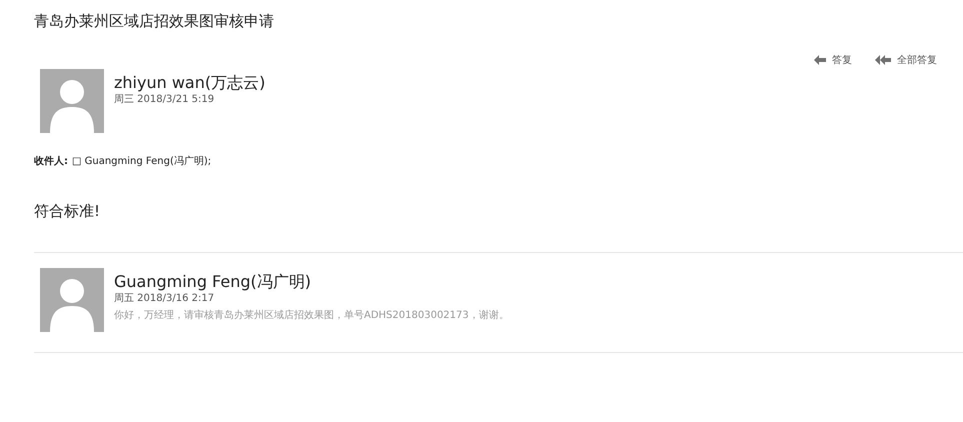 This screenshot has width=963, height=422. What do you see at coordinates (190, 83) in the screenshot?
I see `sender-name: zhiyun wan(万志云)` at bounding box center [190, 83].